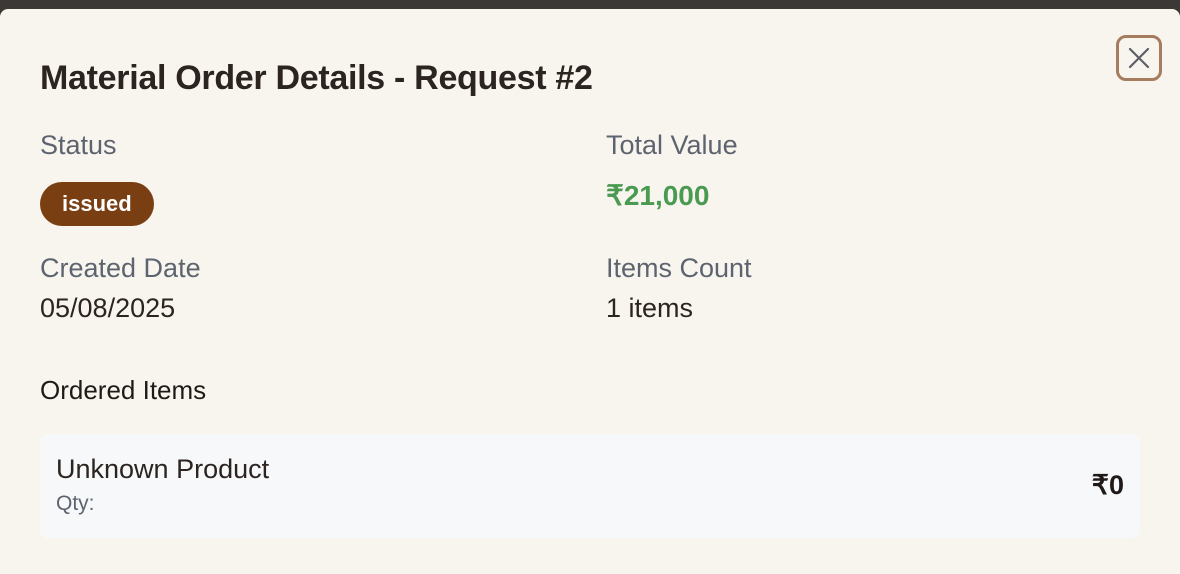 This screenshot has width=1180, height=574. What do you see at coordinates (163, 469) in the screenshot?
I see `item-name: Unknown Product` at bounding box center [163, 469].